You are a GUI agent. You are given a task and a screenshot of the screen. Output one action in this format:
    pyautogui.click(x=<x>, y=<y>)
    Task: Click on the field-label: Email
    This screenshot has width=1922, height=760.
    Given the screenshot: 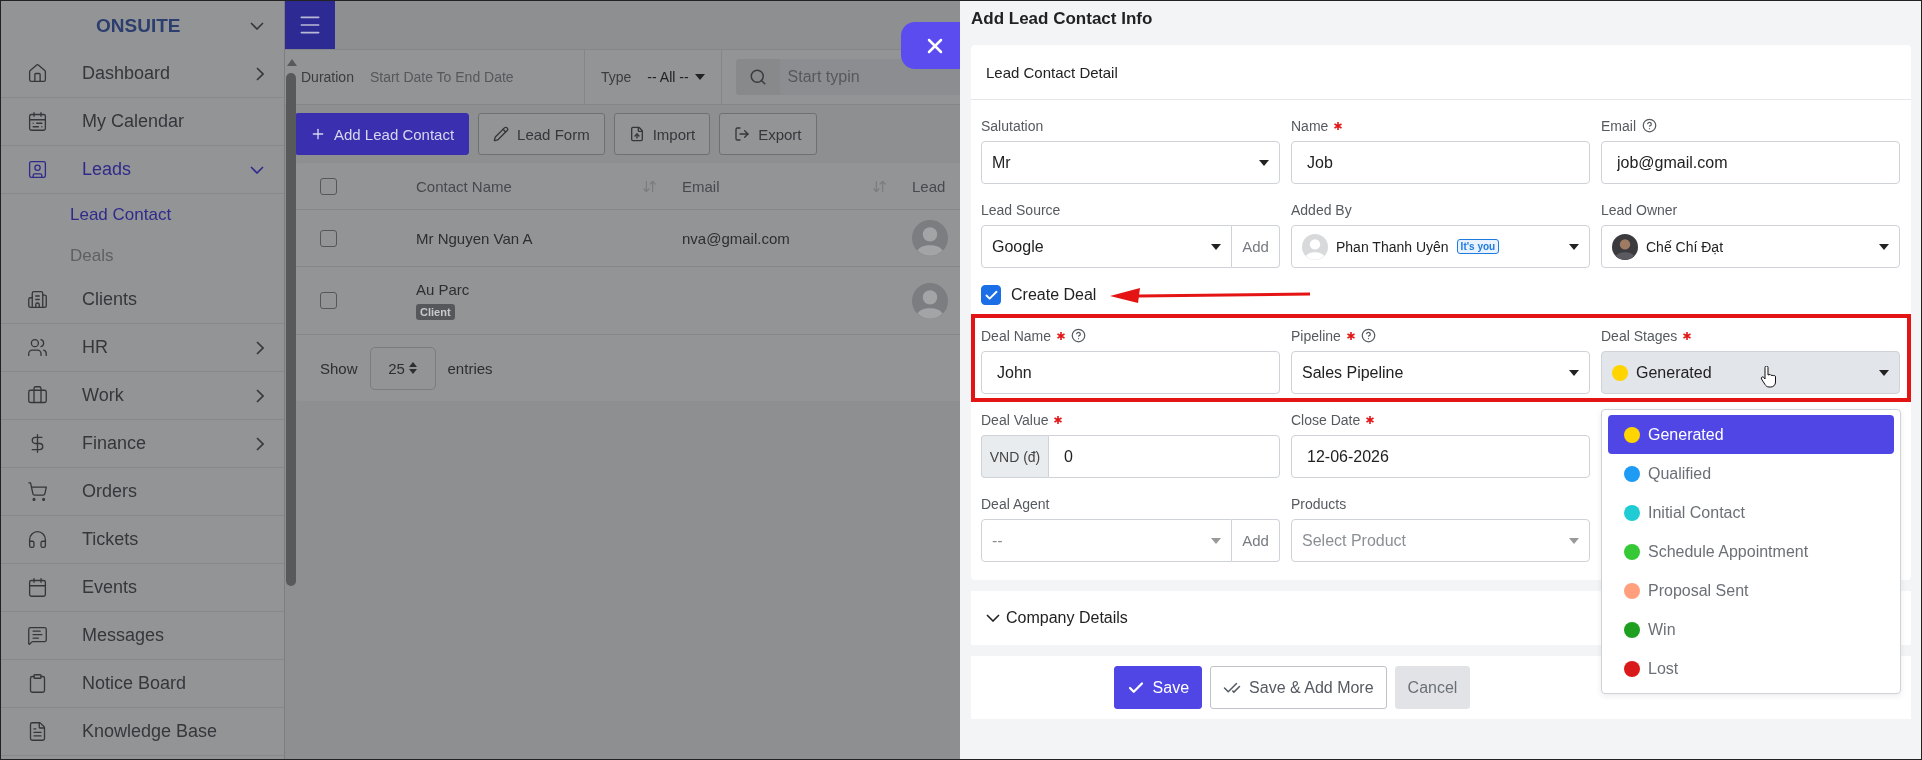 What is the action you would take?
    pyautogui.click(x=1618, y=125)
    